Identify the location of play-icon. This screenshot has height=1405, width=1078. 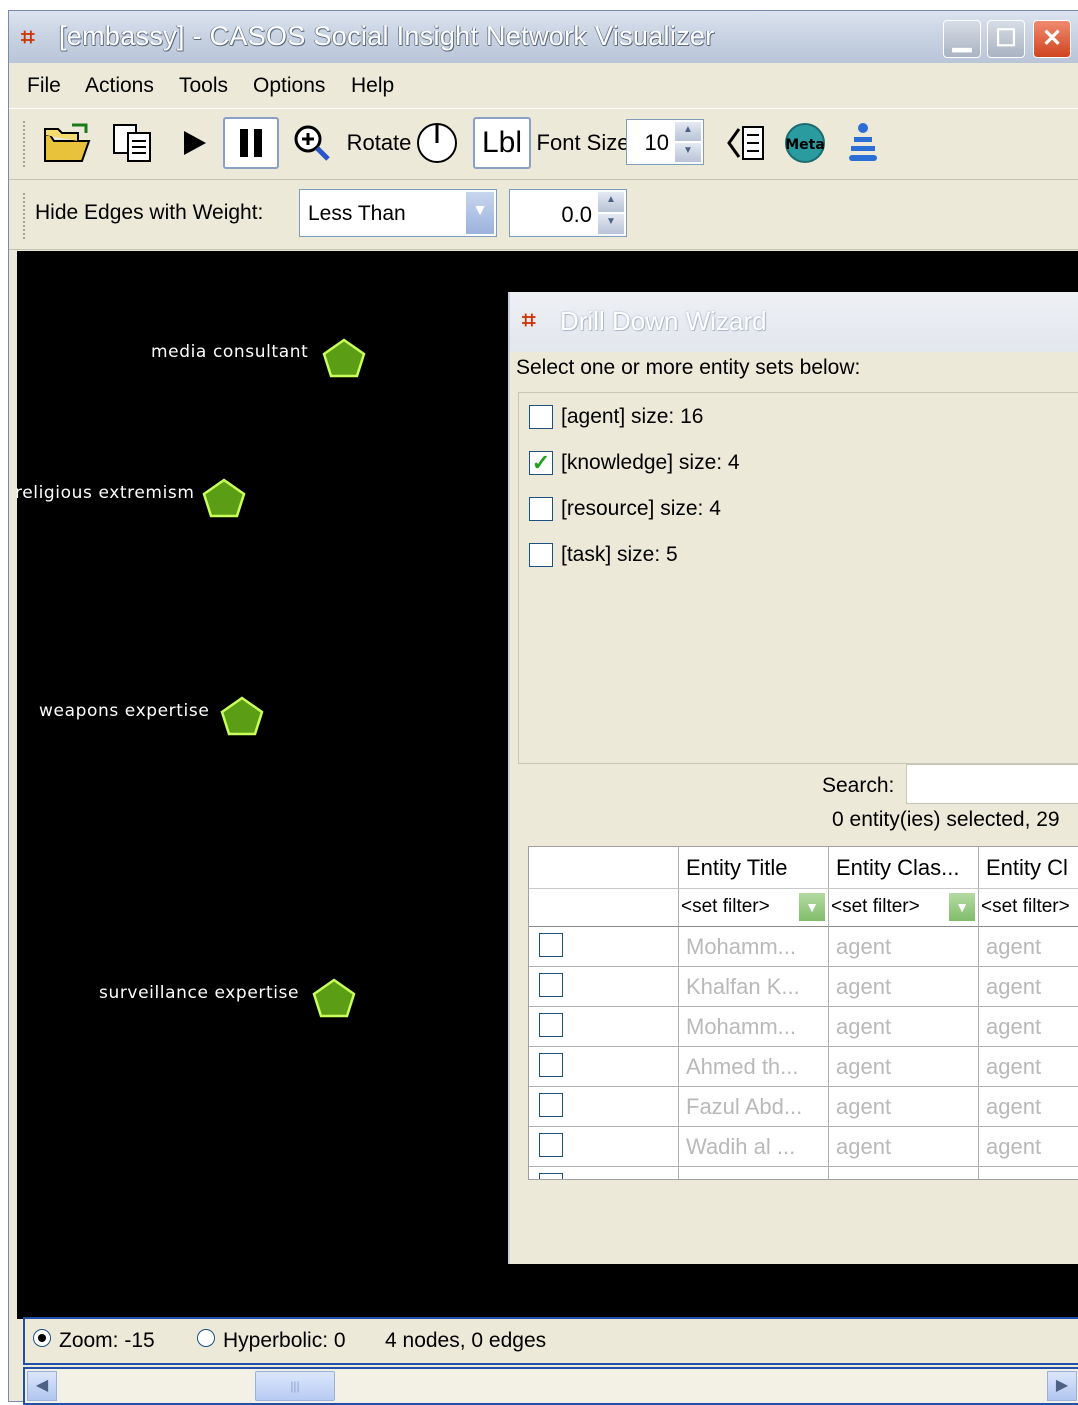
(195, 143).